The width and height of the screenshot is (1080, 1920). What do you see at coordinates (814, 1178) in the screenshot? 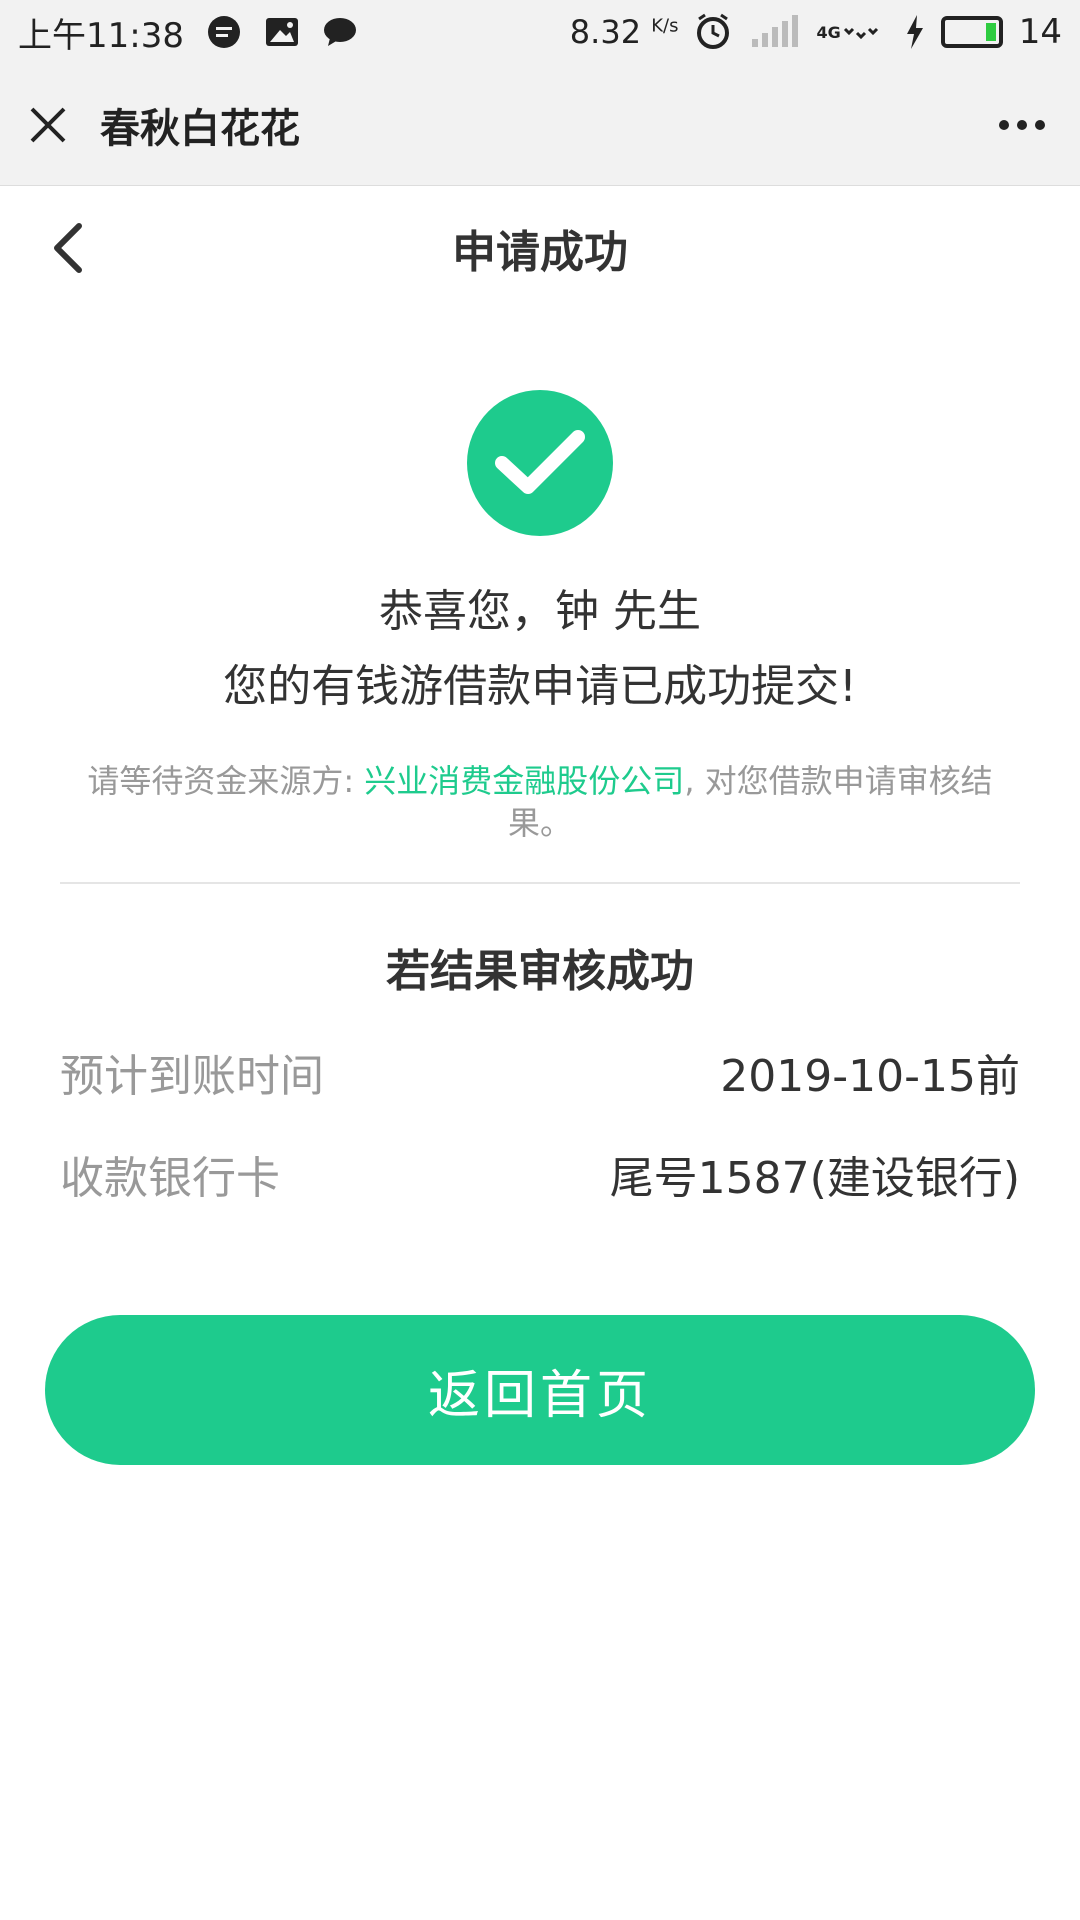
I see `detail-value: 尾号1587(建设银行)` at bounding box center [814, 1178].